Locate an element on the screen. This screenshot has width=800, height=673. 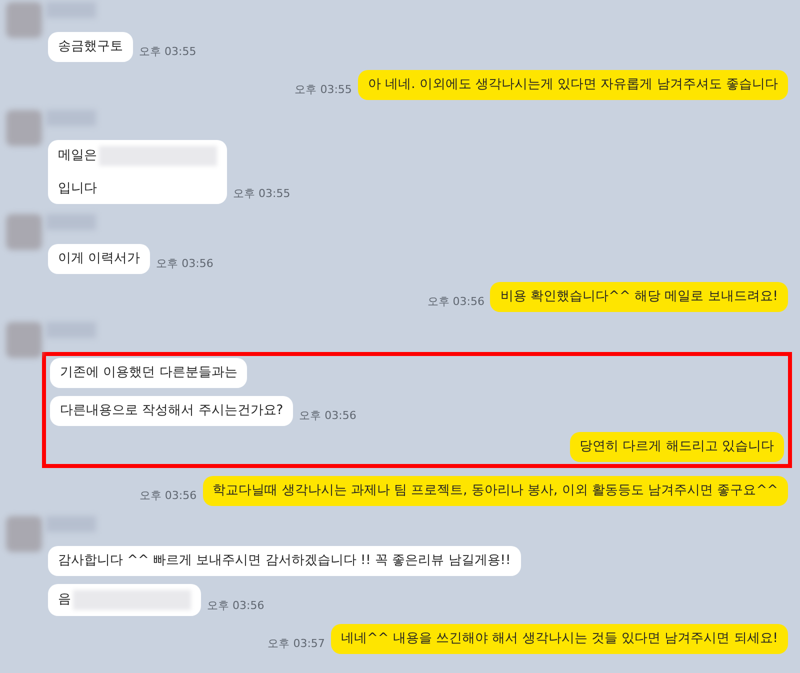
message-bubble: 당연히 다르게 해드리고 있습니다 is located at coordinates (677, 447).